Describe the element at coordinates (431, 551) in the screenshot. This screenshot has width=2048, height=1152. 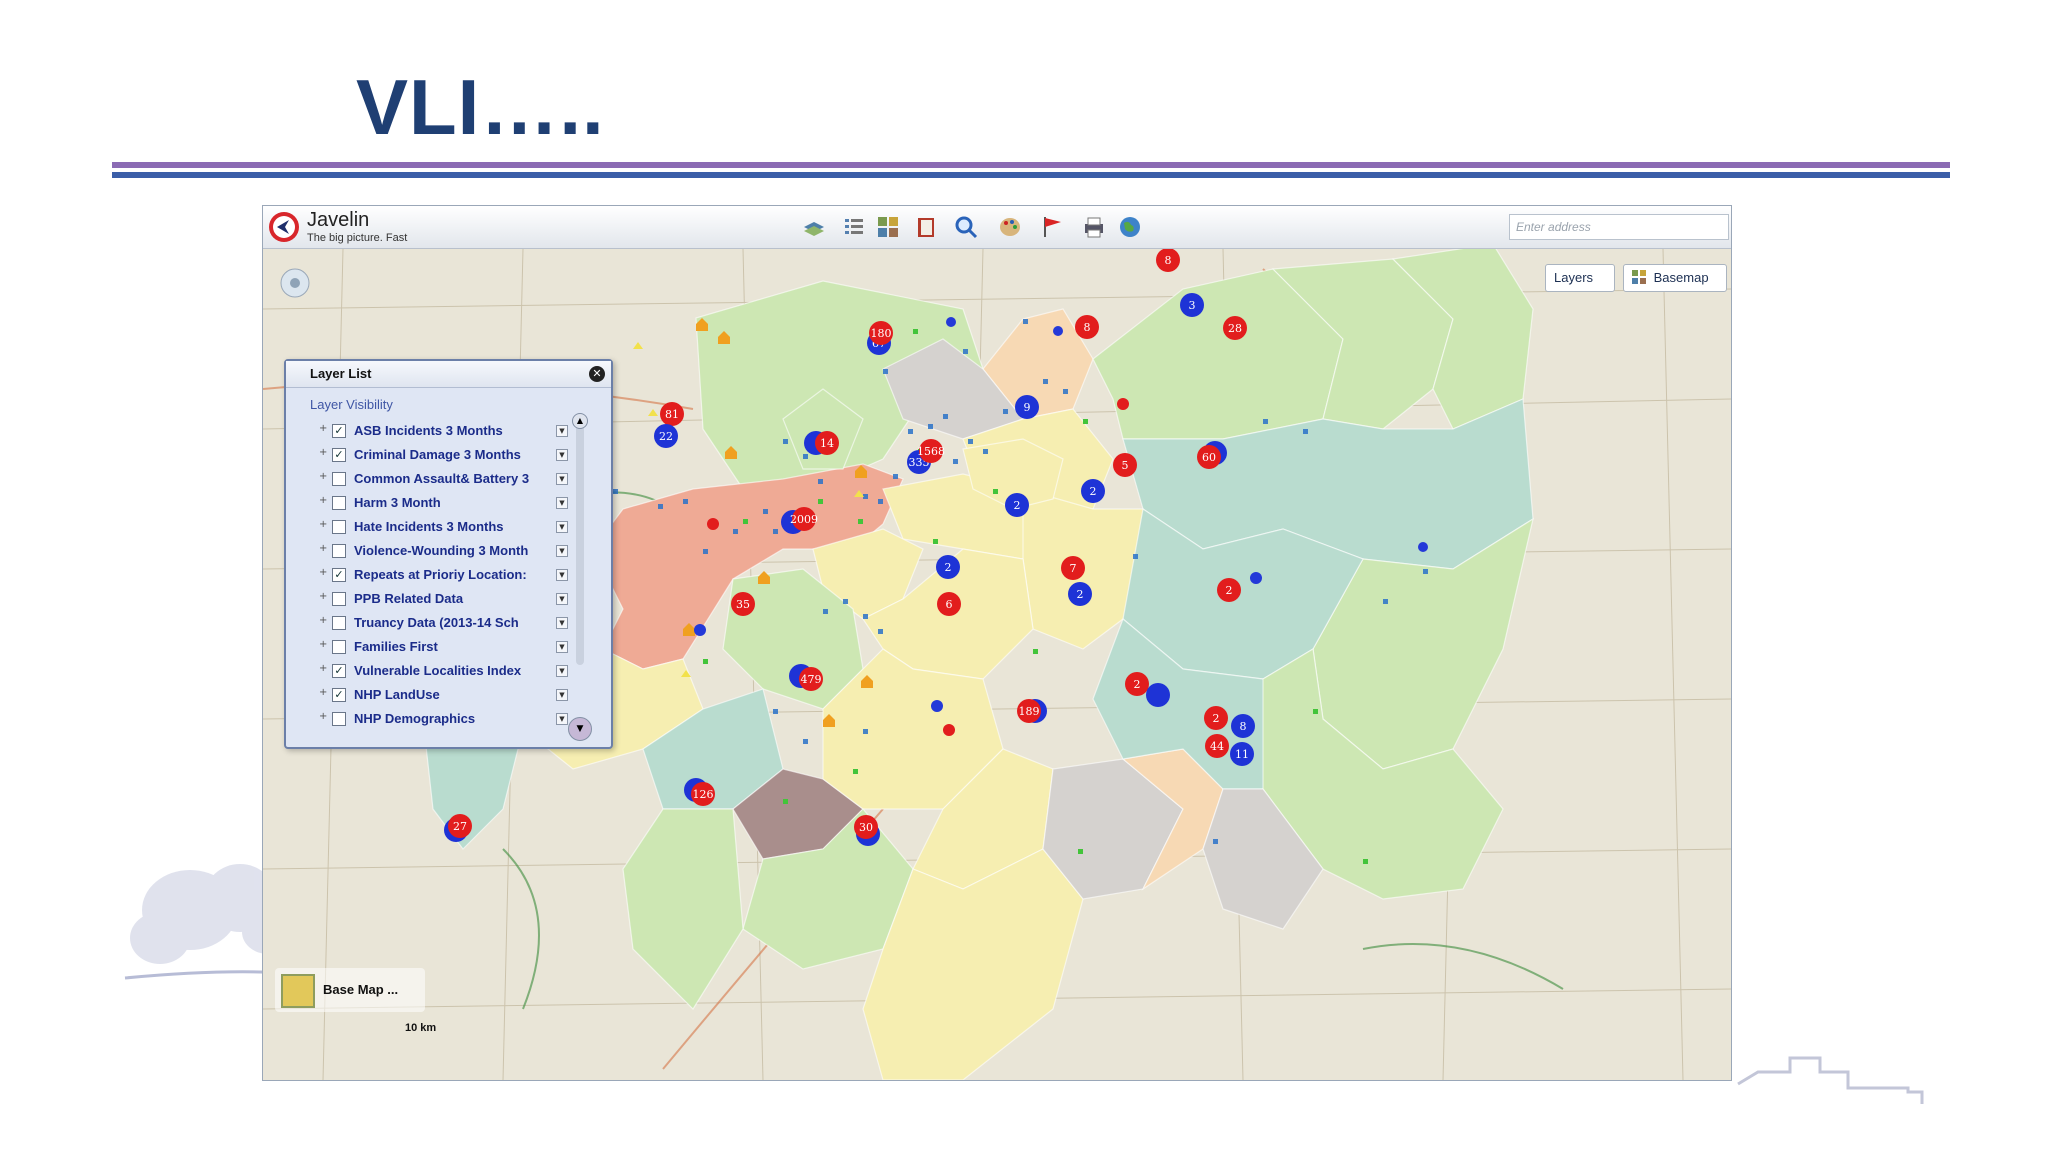
I see `layer-row: + Violence-Wounding 3 Month ▼` at that location.